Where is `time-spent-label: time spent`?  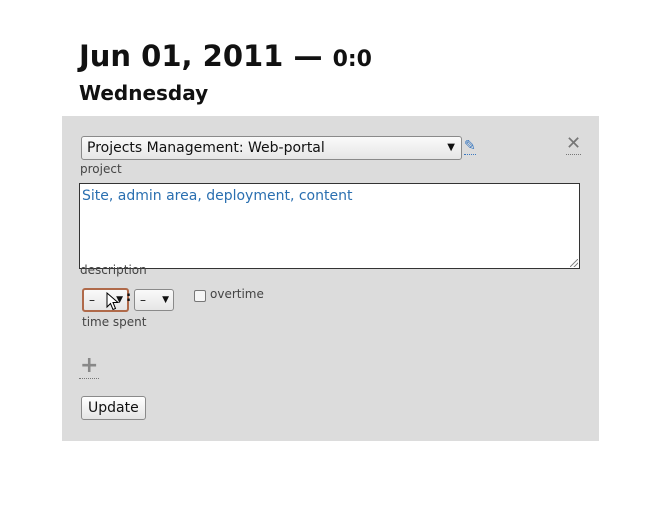 time-spent-label: time spent is located at coordinates (114, 322).